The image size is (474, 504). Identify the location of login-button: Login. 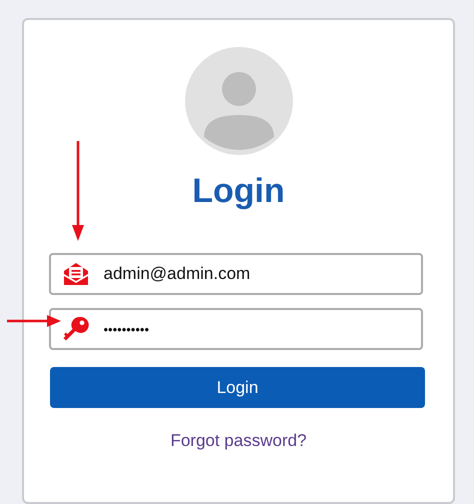
(237, 387).